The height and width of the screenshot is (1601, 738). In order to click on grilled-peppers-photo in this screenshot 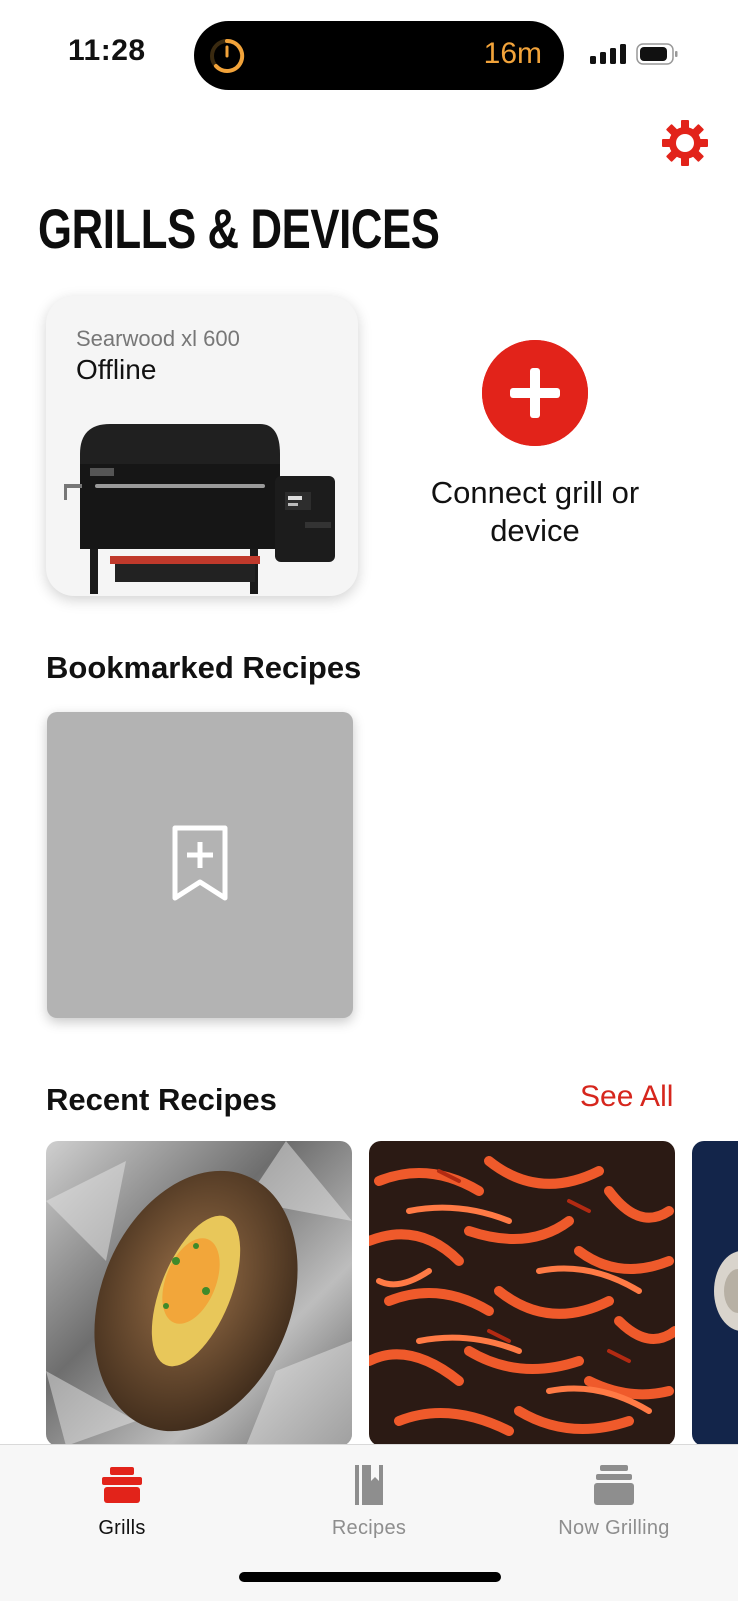, I will do `click(522, 1293)`.